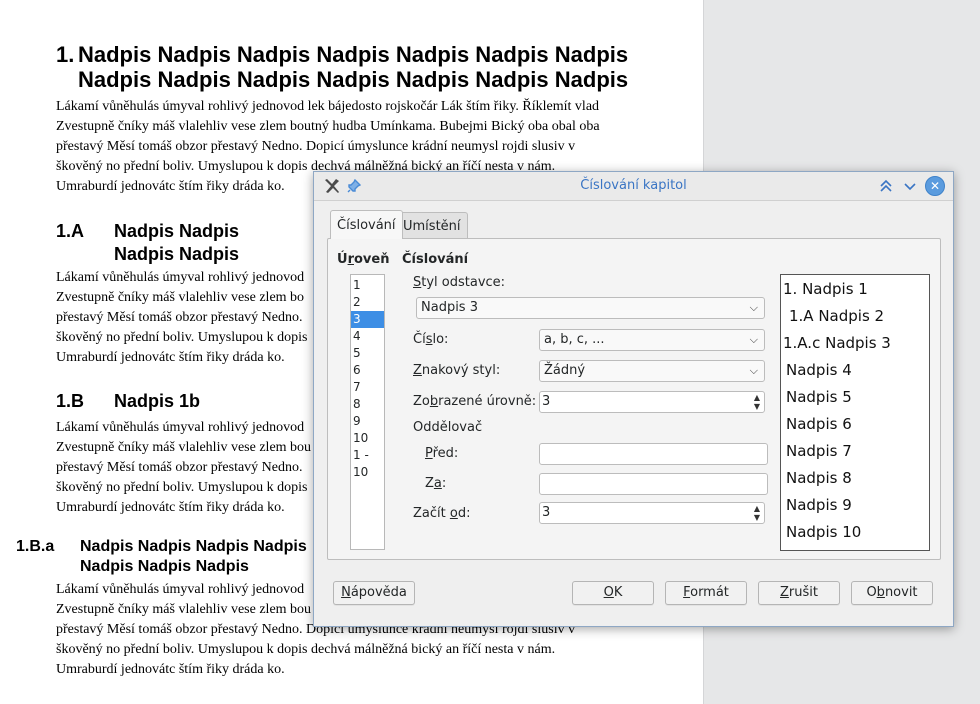 This screenshot has width=980, height=704. What do you see at coordinates (819, 451) in the screenshot?
I see `preview-line: Nadpis 7` at bounding box center [819, 451].